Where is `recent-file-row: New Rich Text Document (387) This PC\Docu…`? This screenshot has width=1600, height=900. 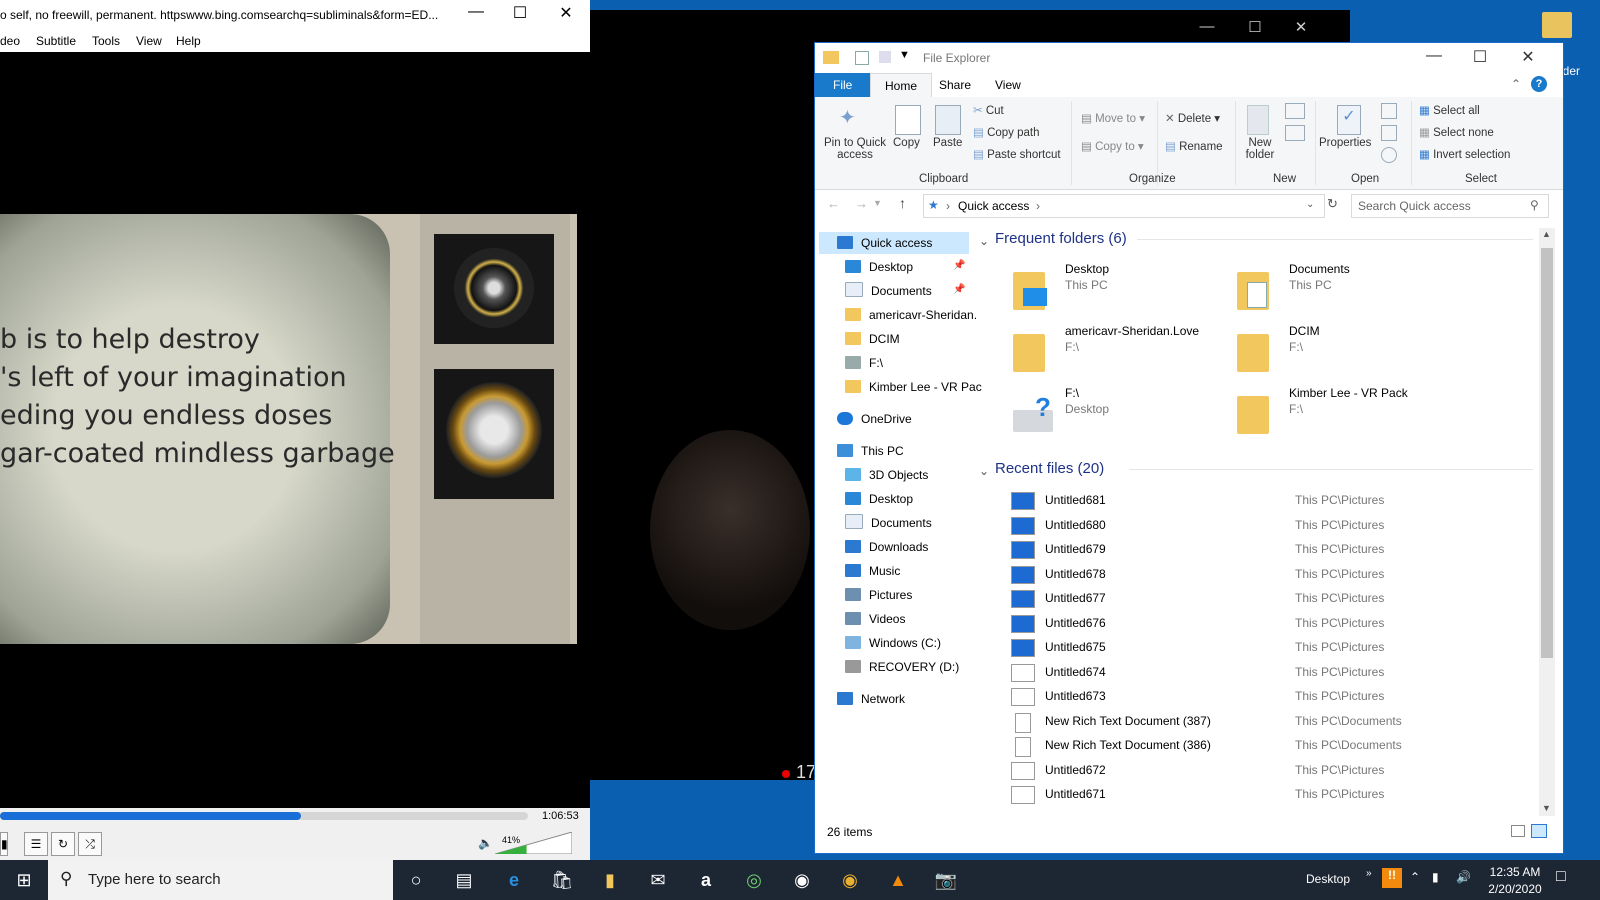
recent-file-row: New Rich Text Document (387) This PC\Docu… is located at coordinates (1281, 723).